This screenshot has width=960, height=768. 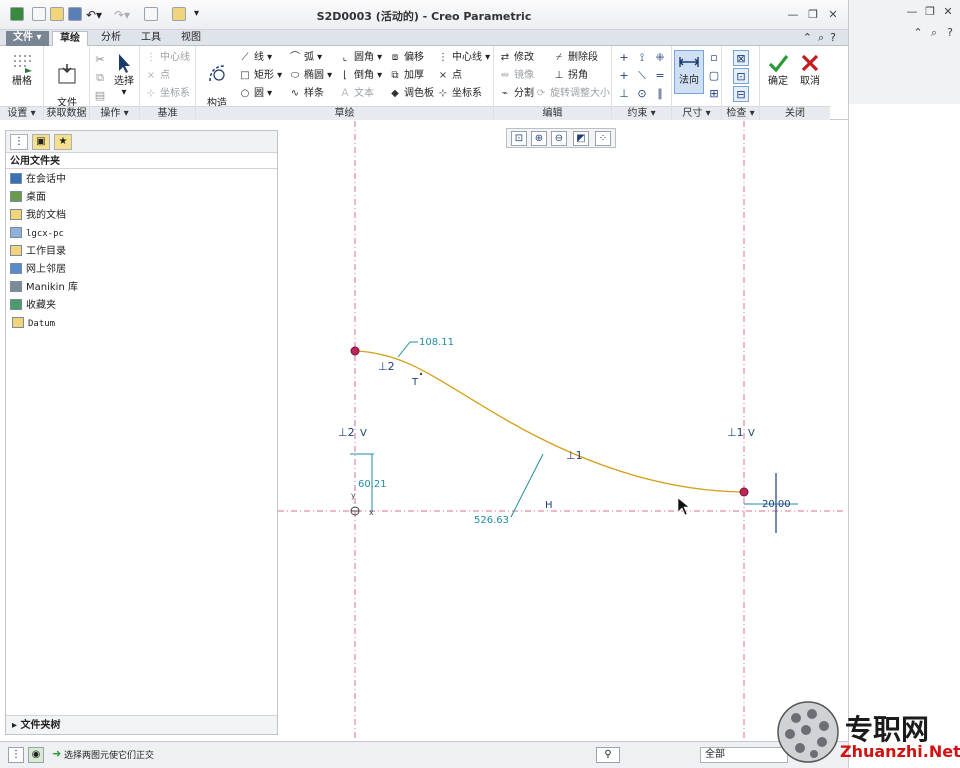 I want to click on favorites-tab-icon: ★, so click(x=63, y=142).